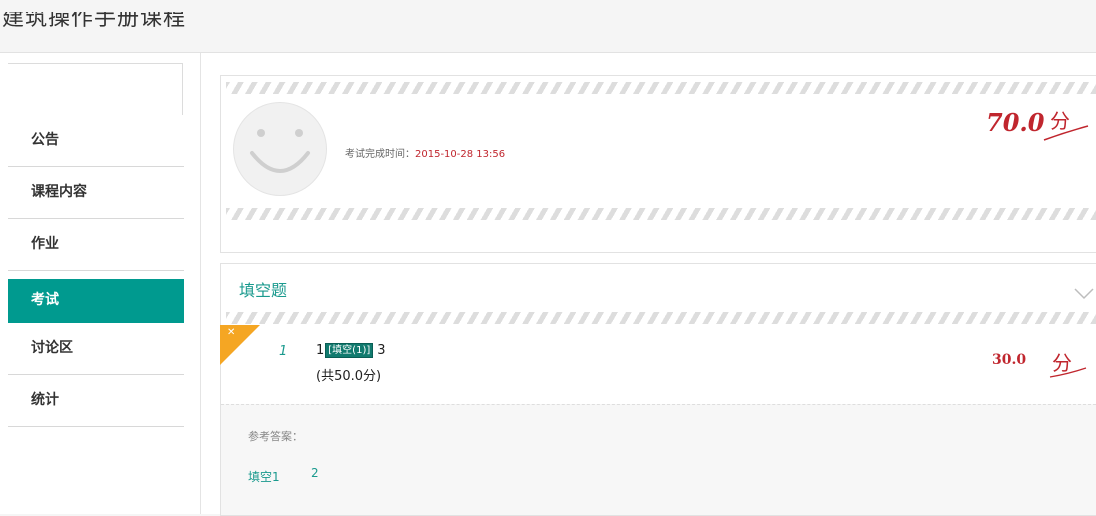 The image size is (1096, 516). What do you see at coordinates (280, 149) in the screenshot?
I see `smiley-avatar-icon` at bounding box center [280, 149].